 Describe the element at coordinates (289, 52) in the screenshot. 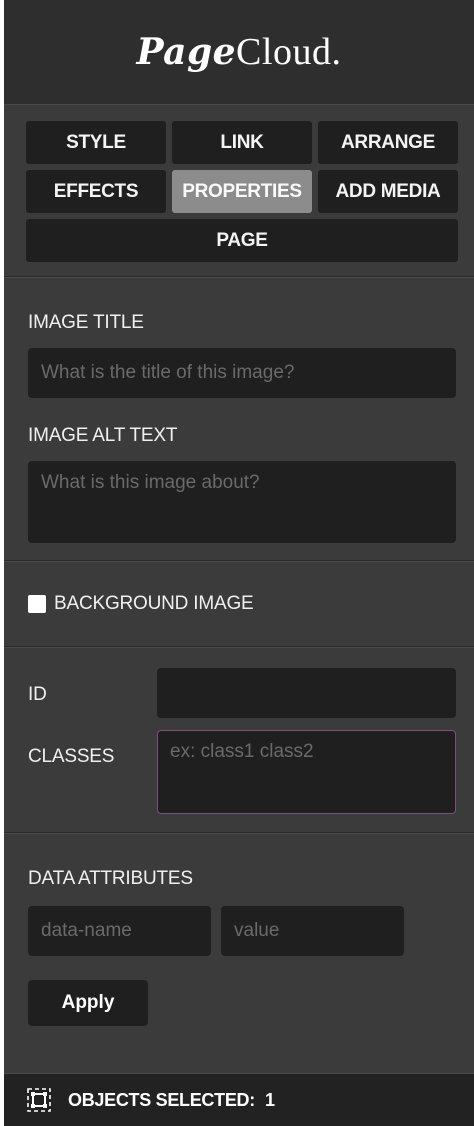

I see `logo-serif-text: Cloud.` at that location.